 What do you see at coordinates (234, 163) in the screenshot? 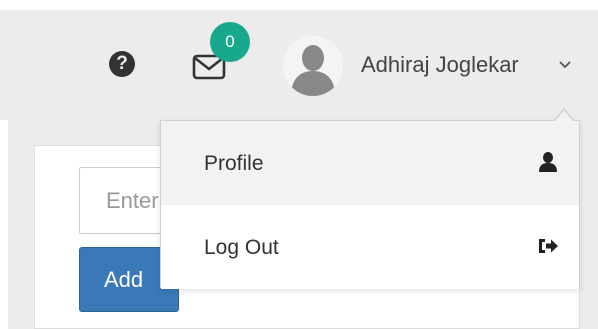
I see `menu-item-label: Profile` at bounding box center [234, 163].